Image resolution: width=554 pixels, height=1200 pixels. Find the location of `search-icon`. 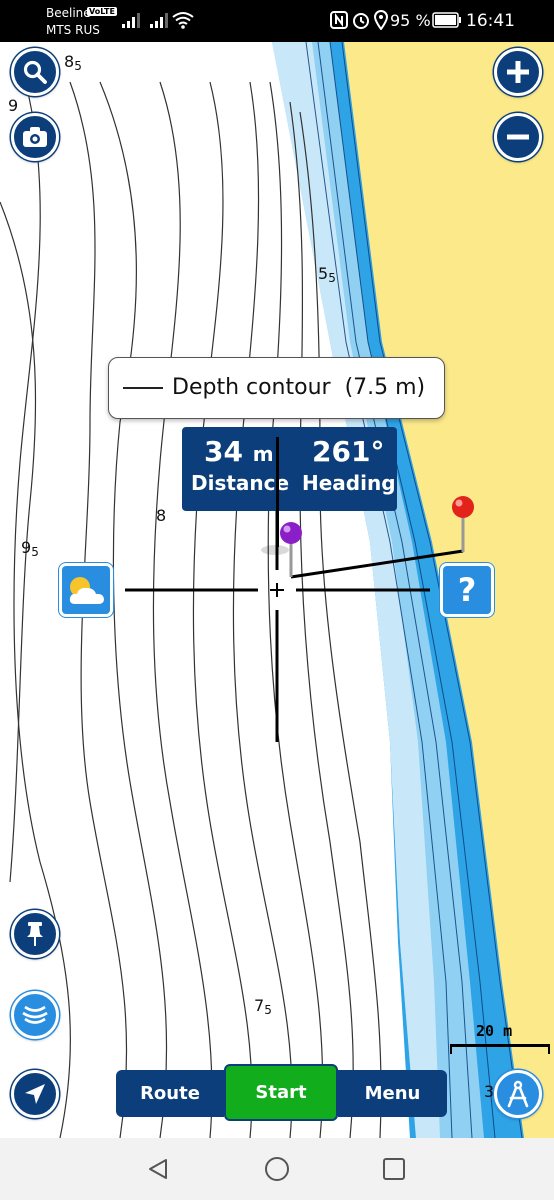

search-icon is located at coordinates (35, 72).